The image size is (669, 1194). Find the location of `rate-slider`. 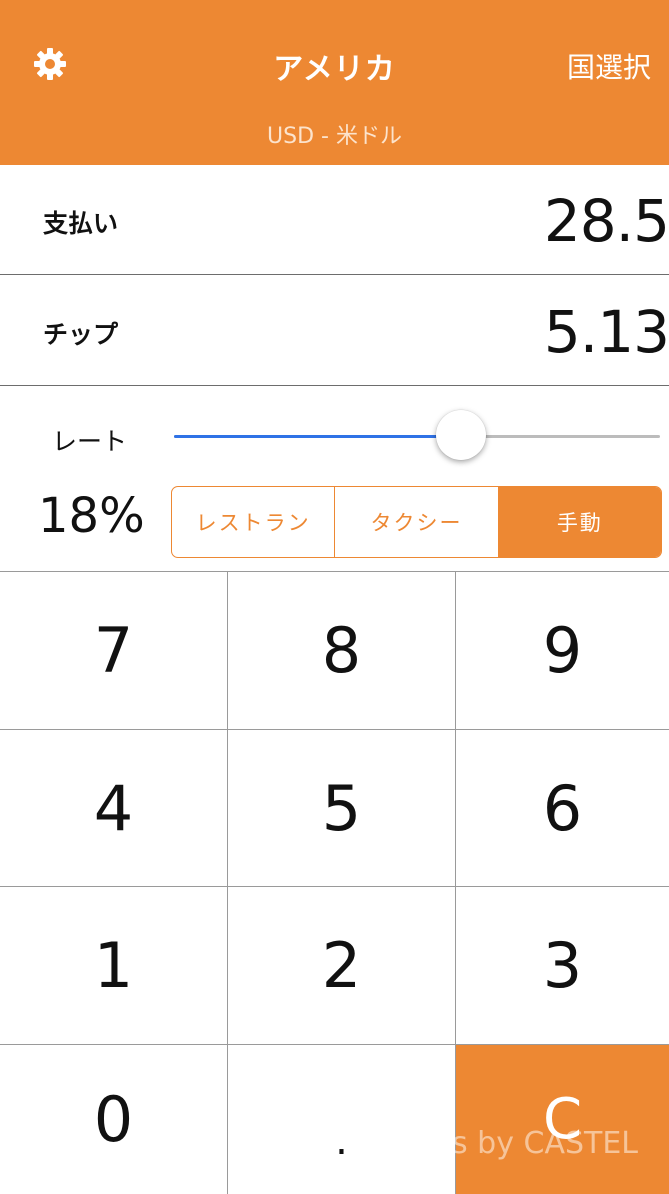

rate-slider is located at coordinates (417, 436).